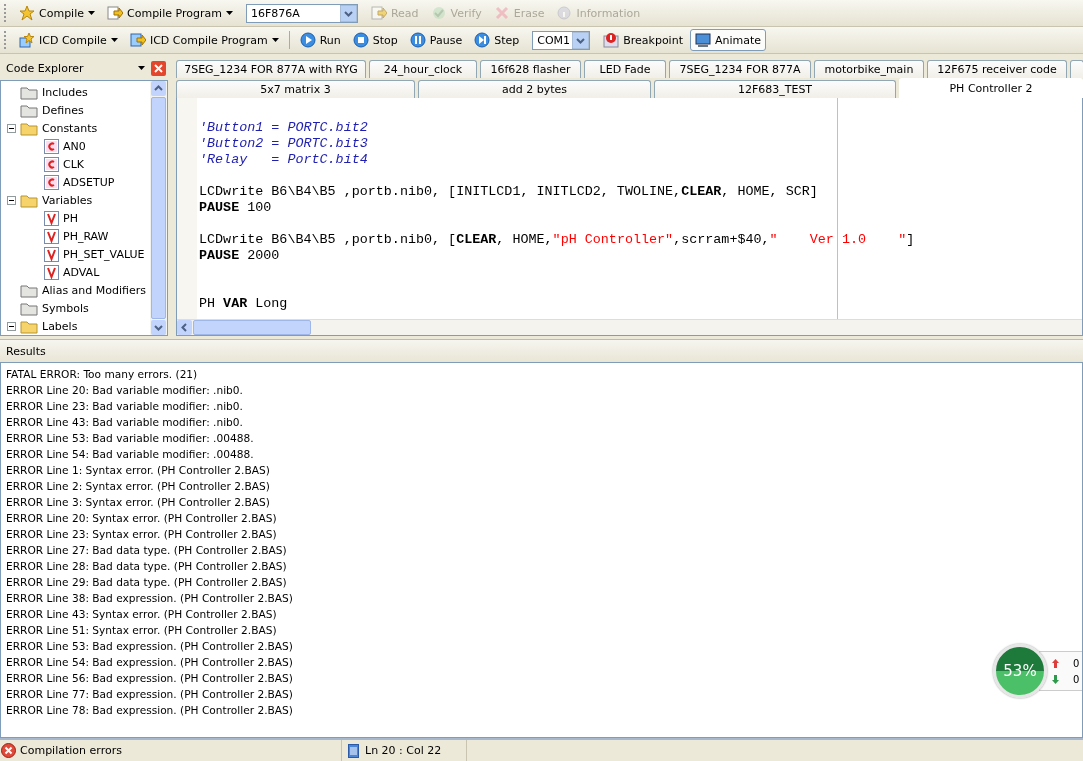 The width and height of the screenshot is (1083, 761). What do you see at coordinates (625, 69) in the screenshot?
I see `file-tab: LED Fade` at bounding box center [625, 69].